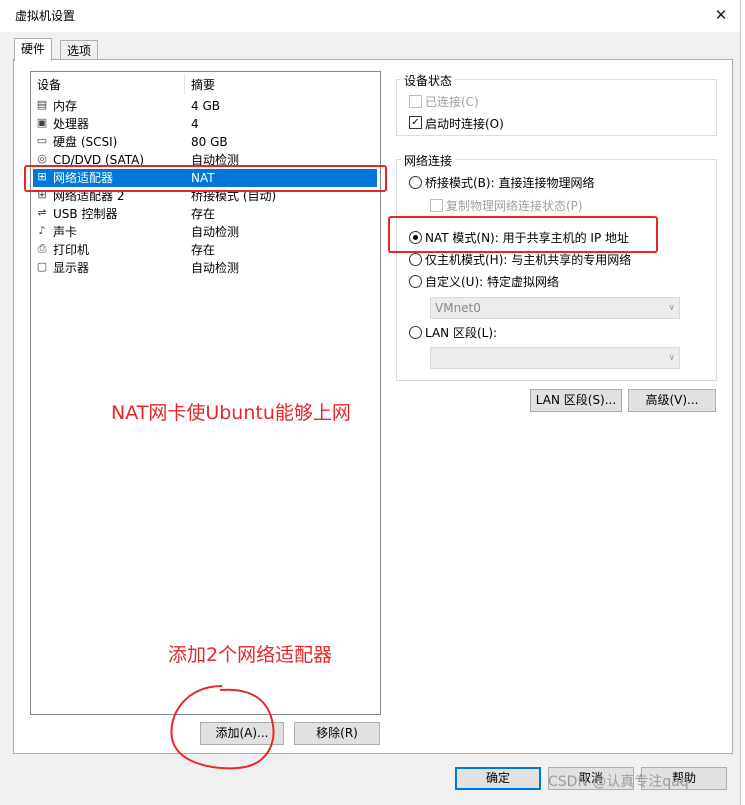  I want to click on close-icon: ✕, so click(721, 15).